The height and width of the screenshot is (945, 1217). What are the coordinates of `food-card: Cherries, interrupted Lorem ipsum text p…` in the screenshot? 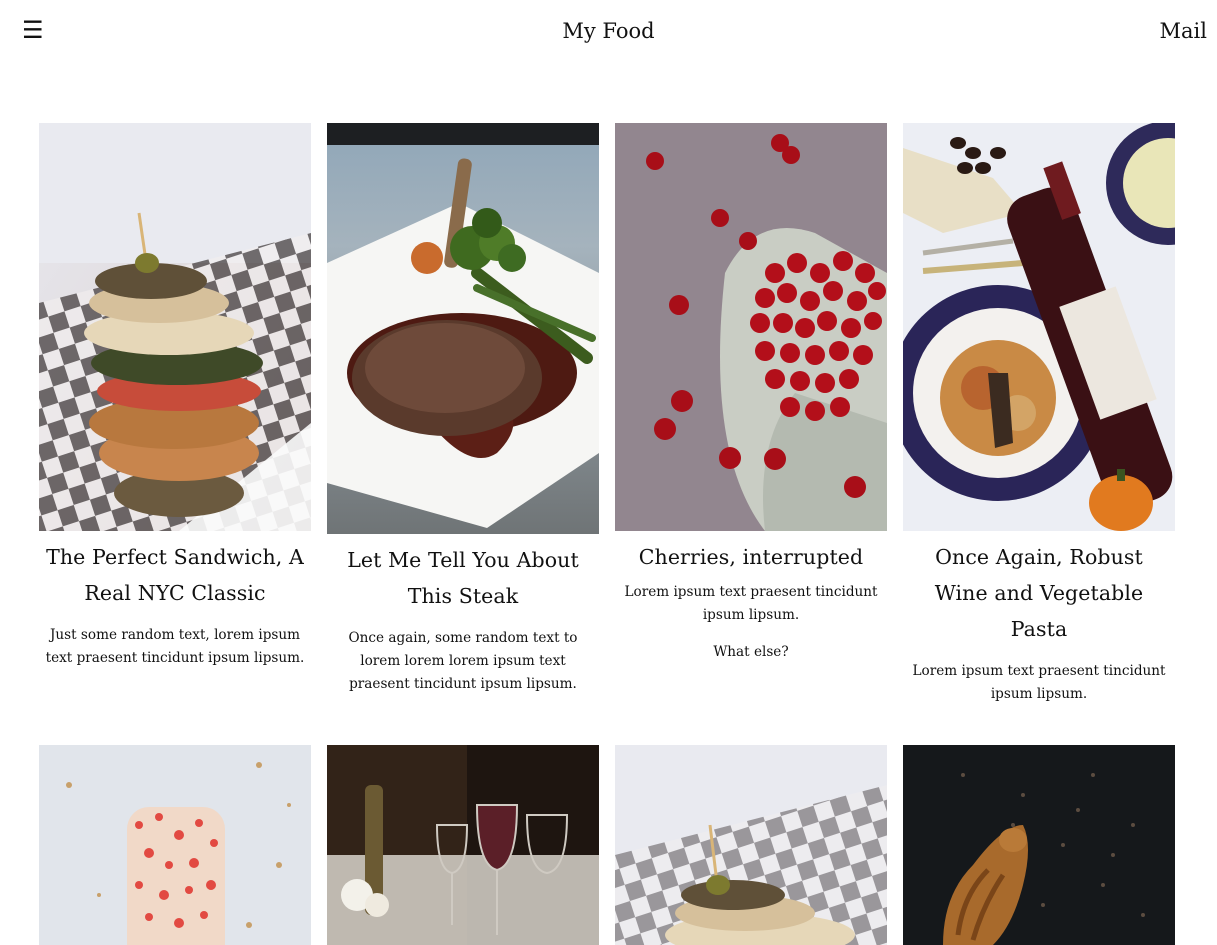 It's located at (751, 393).